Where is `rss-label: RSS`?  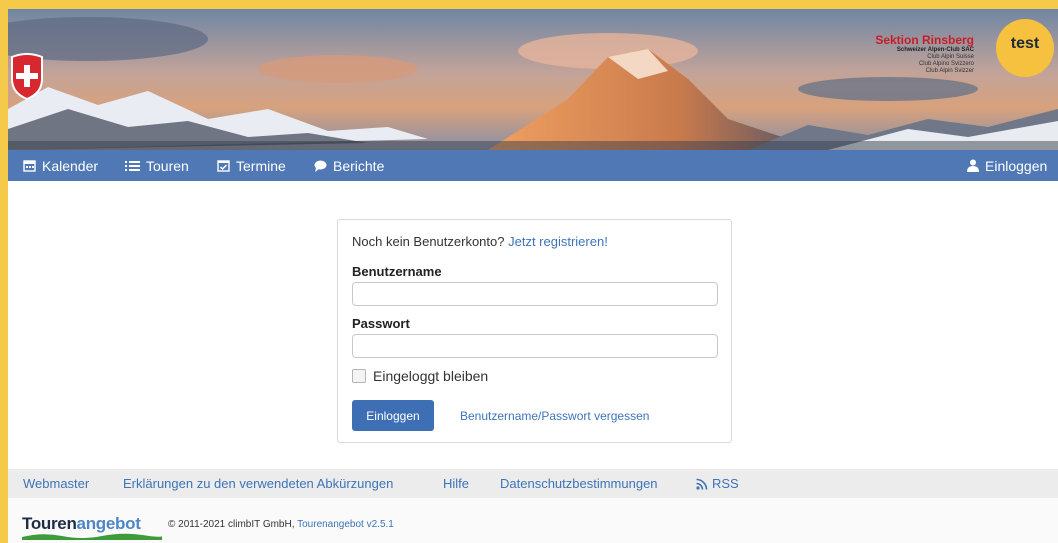 rss-label: RSS is located at coordinates (725, 483).